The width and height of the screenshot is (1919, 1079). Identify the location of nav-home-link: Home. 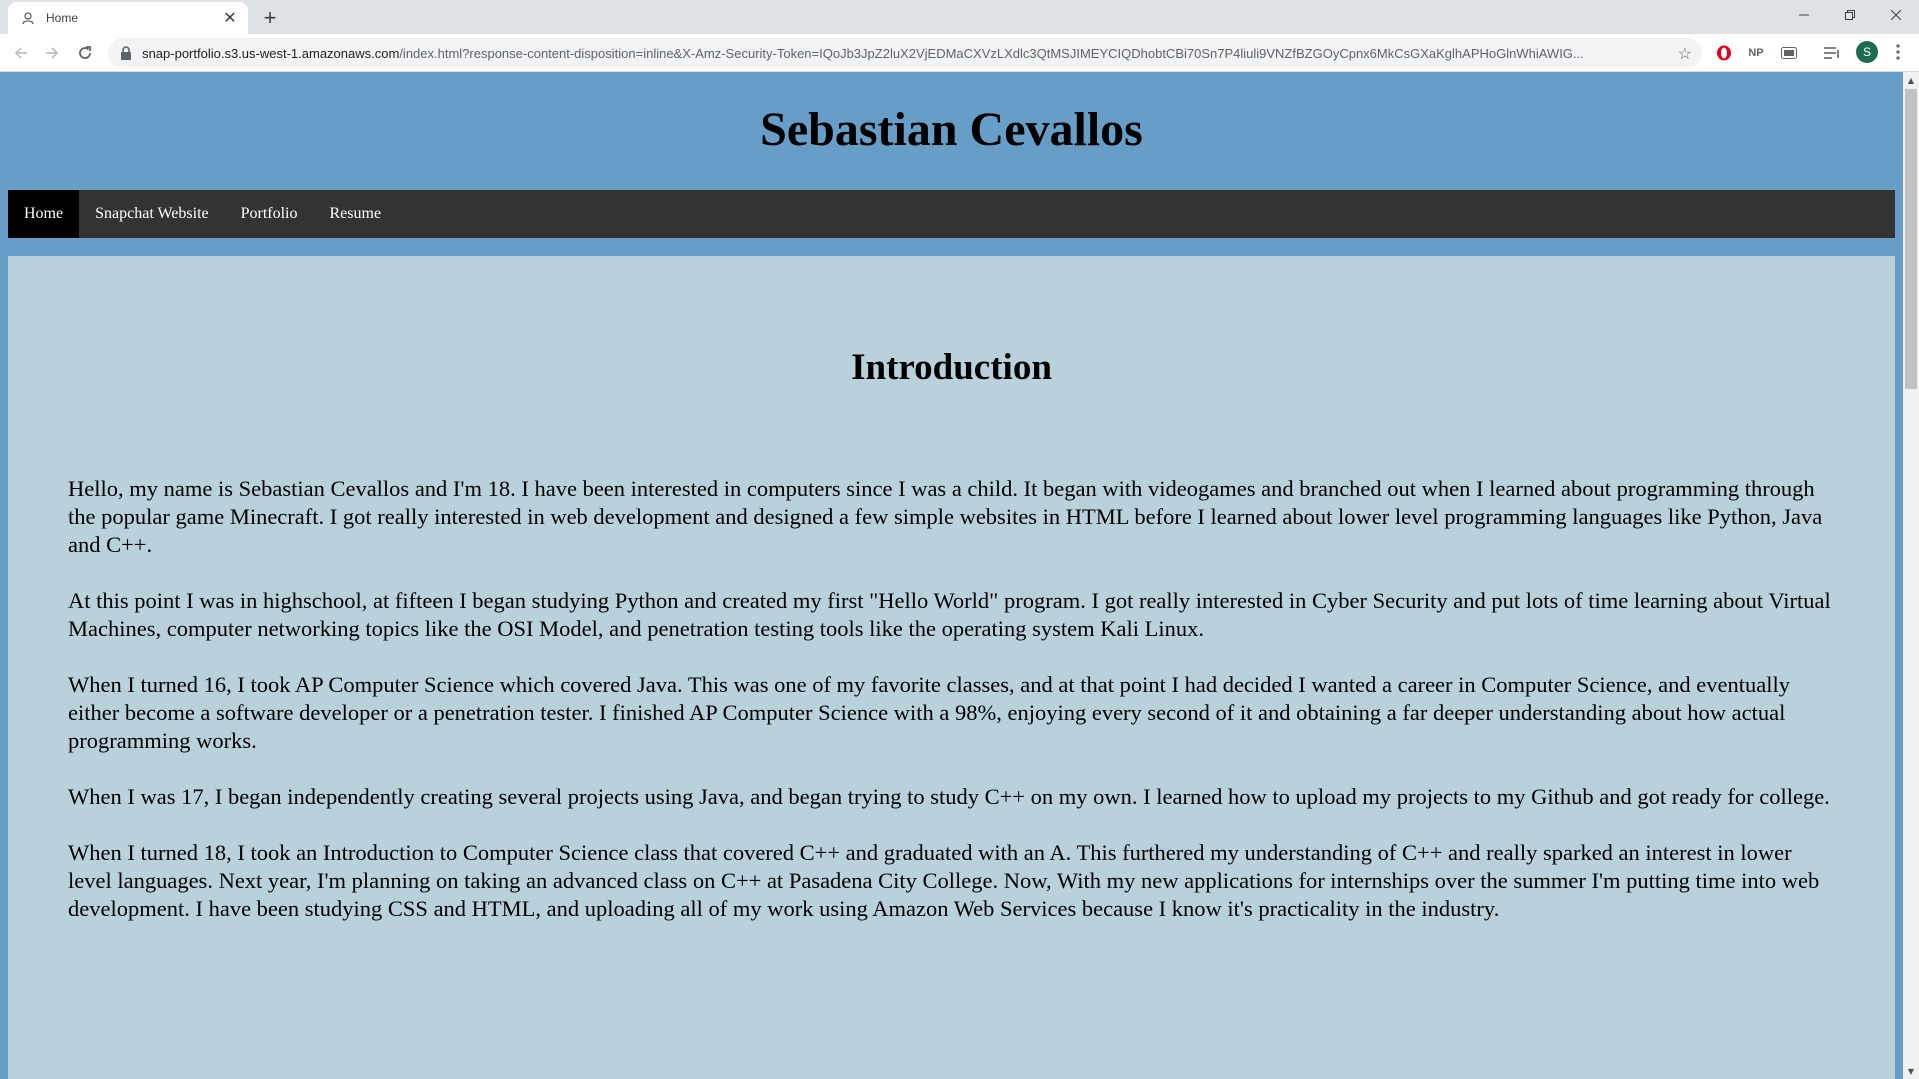
(44, 214).